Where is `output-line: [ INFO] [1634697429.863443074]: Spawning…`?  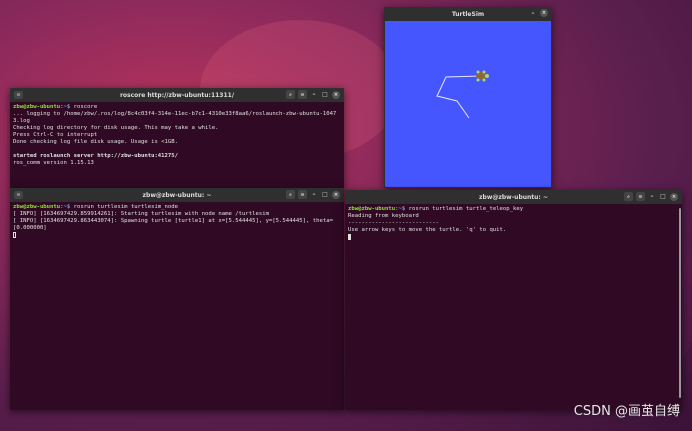
output-line: [ INFO] [1634697429.863443074]: Spawning… is located at coordinates (173, 224).